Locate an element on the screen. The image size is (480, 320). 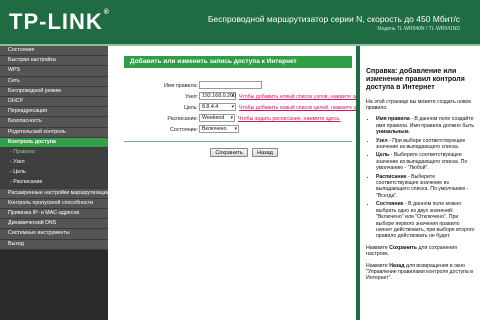
host-label: Узел: is located at coordinates (191, 97).